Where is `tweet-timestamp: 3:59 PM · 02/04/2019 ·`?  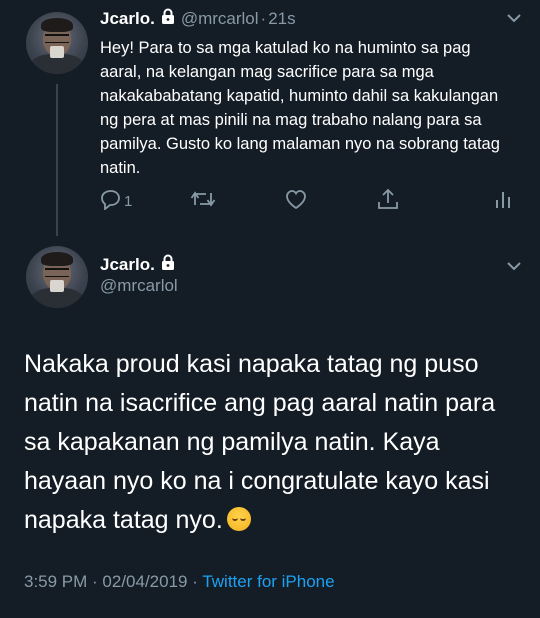 tweet-timestamp: 3:59 PM · 02/04/2019 · is located at coordinates (113, 581).